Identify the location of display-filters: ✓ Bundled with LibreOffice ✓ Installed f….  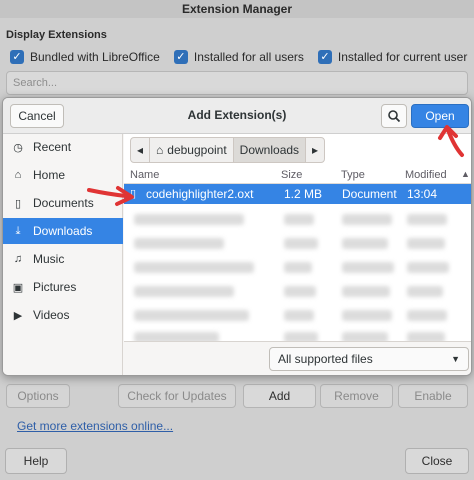
(238, 57).